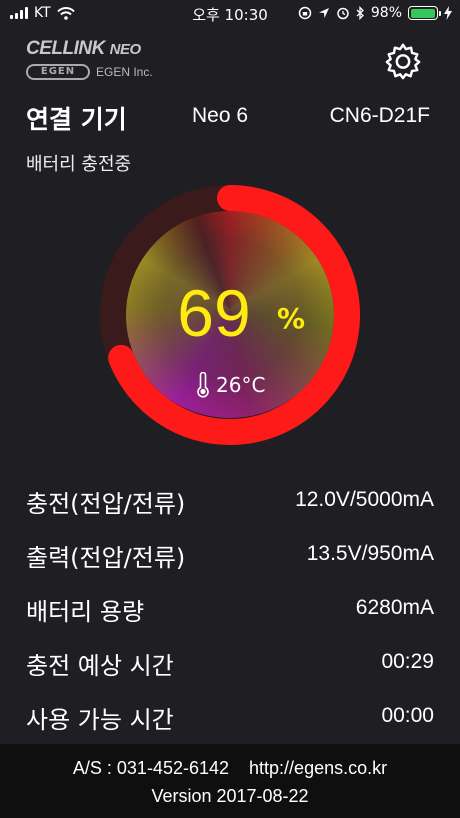  Describe the element at coordinates (100, 666) in the screenshot. I see `info-label: 충전 예상 시간` at that location.